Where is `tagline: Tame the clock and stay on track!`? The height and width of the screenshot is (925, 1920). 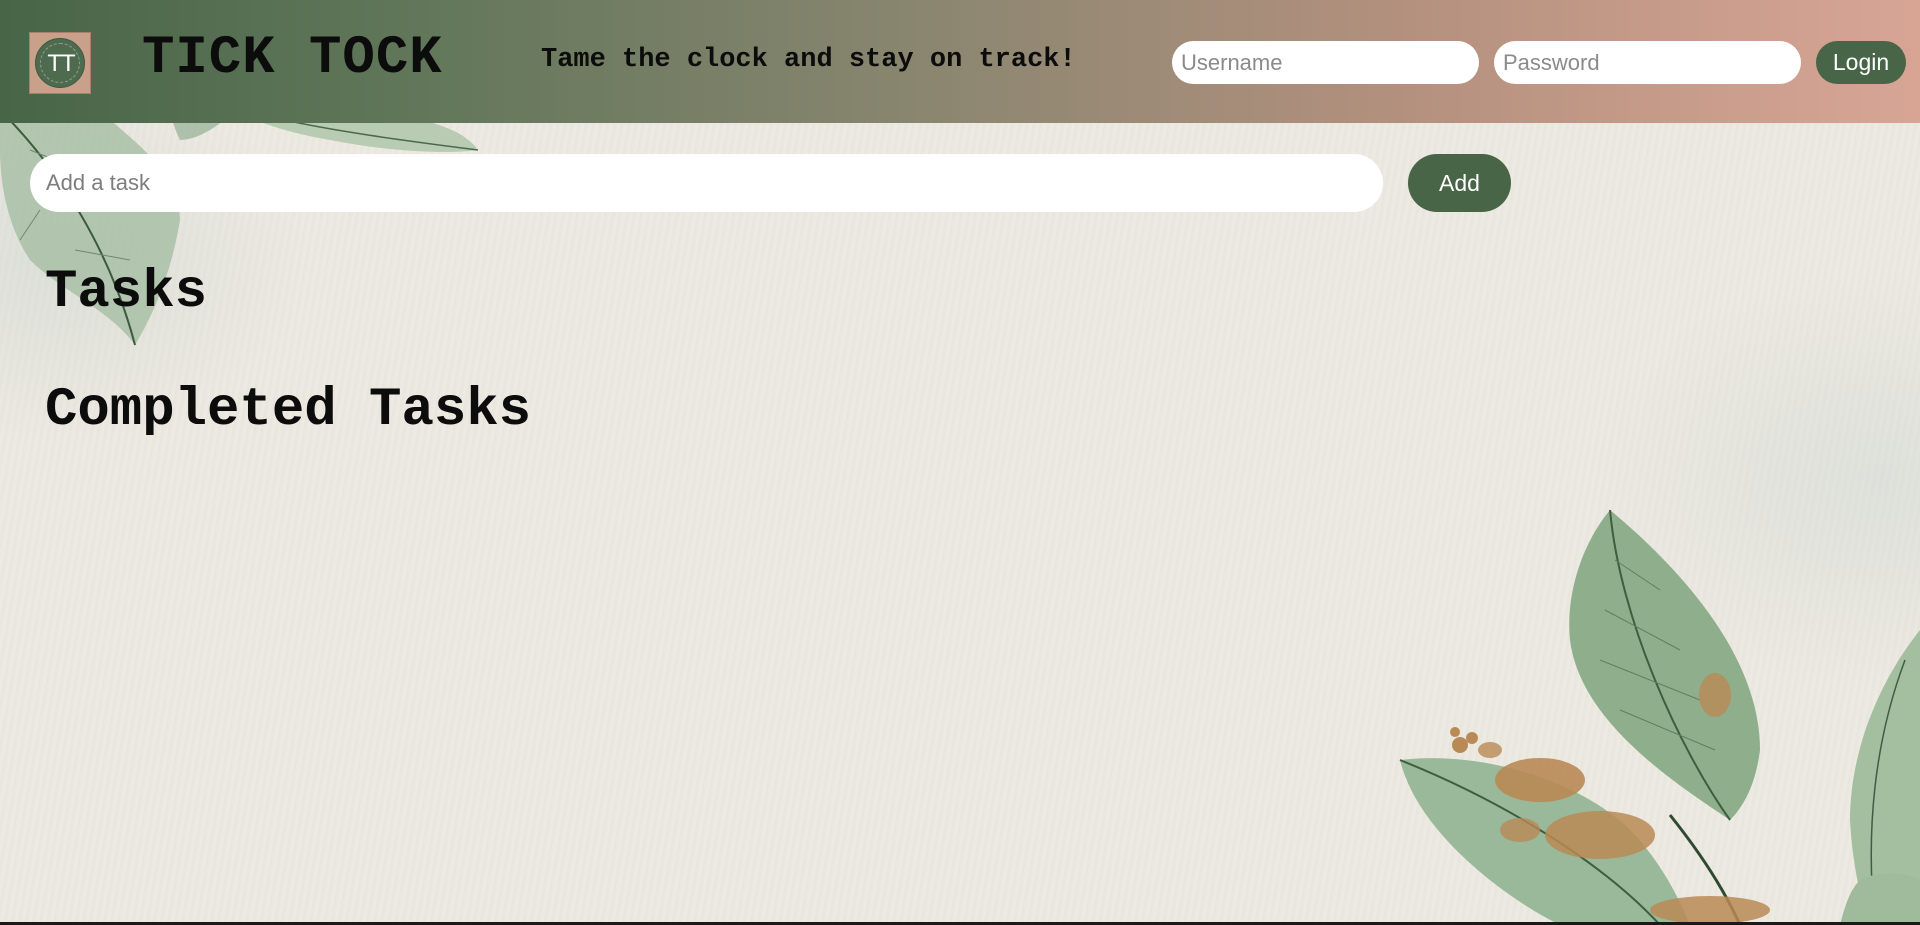
tagline: Tame the clock and stay on track! is located at coordinates (808, 60).